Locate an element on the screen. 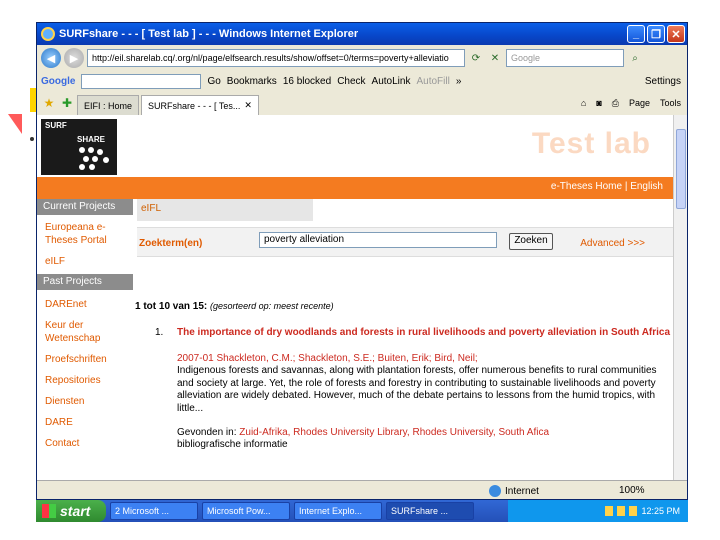 The image size is (720, 540). command-bar: ⌂ ◙ ⎙ Page Tools is located at coordinates (634, 103).